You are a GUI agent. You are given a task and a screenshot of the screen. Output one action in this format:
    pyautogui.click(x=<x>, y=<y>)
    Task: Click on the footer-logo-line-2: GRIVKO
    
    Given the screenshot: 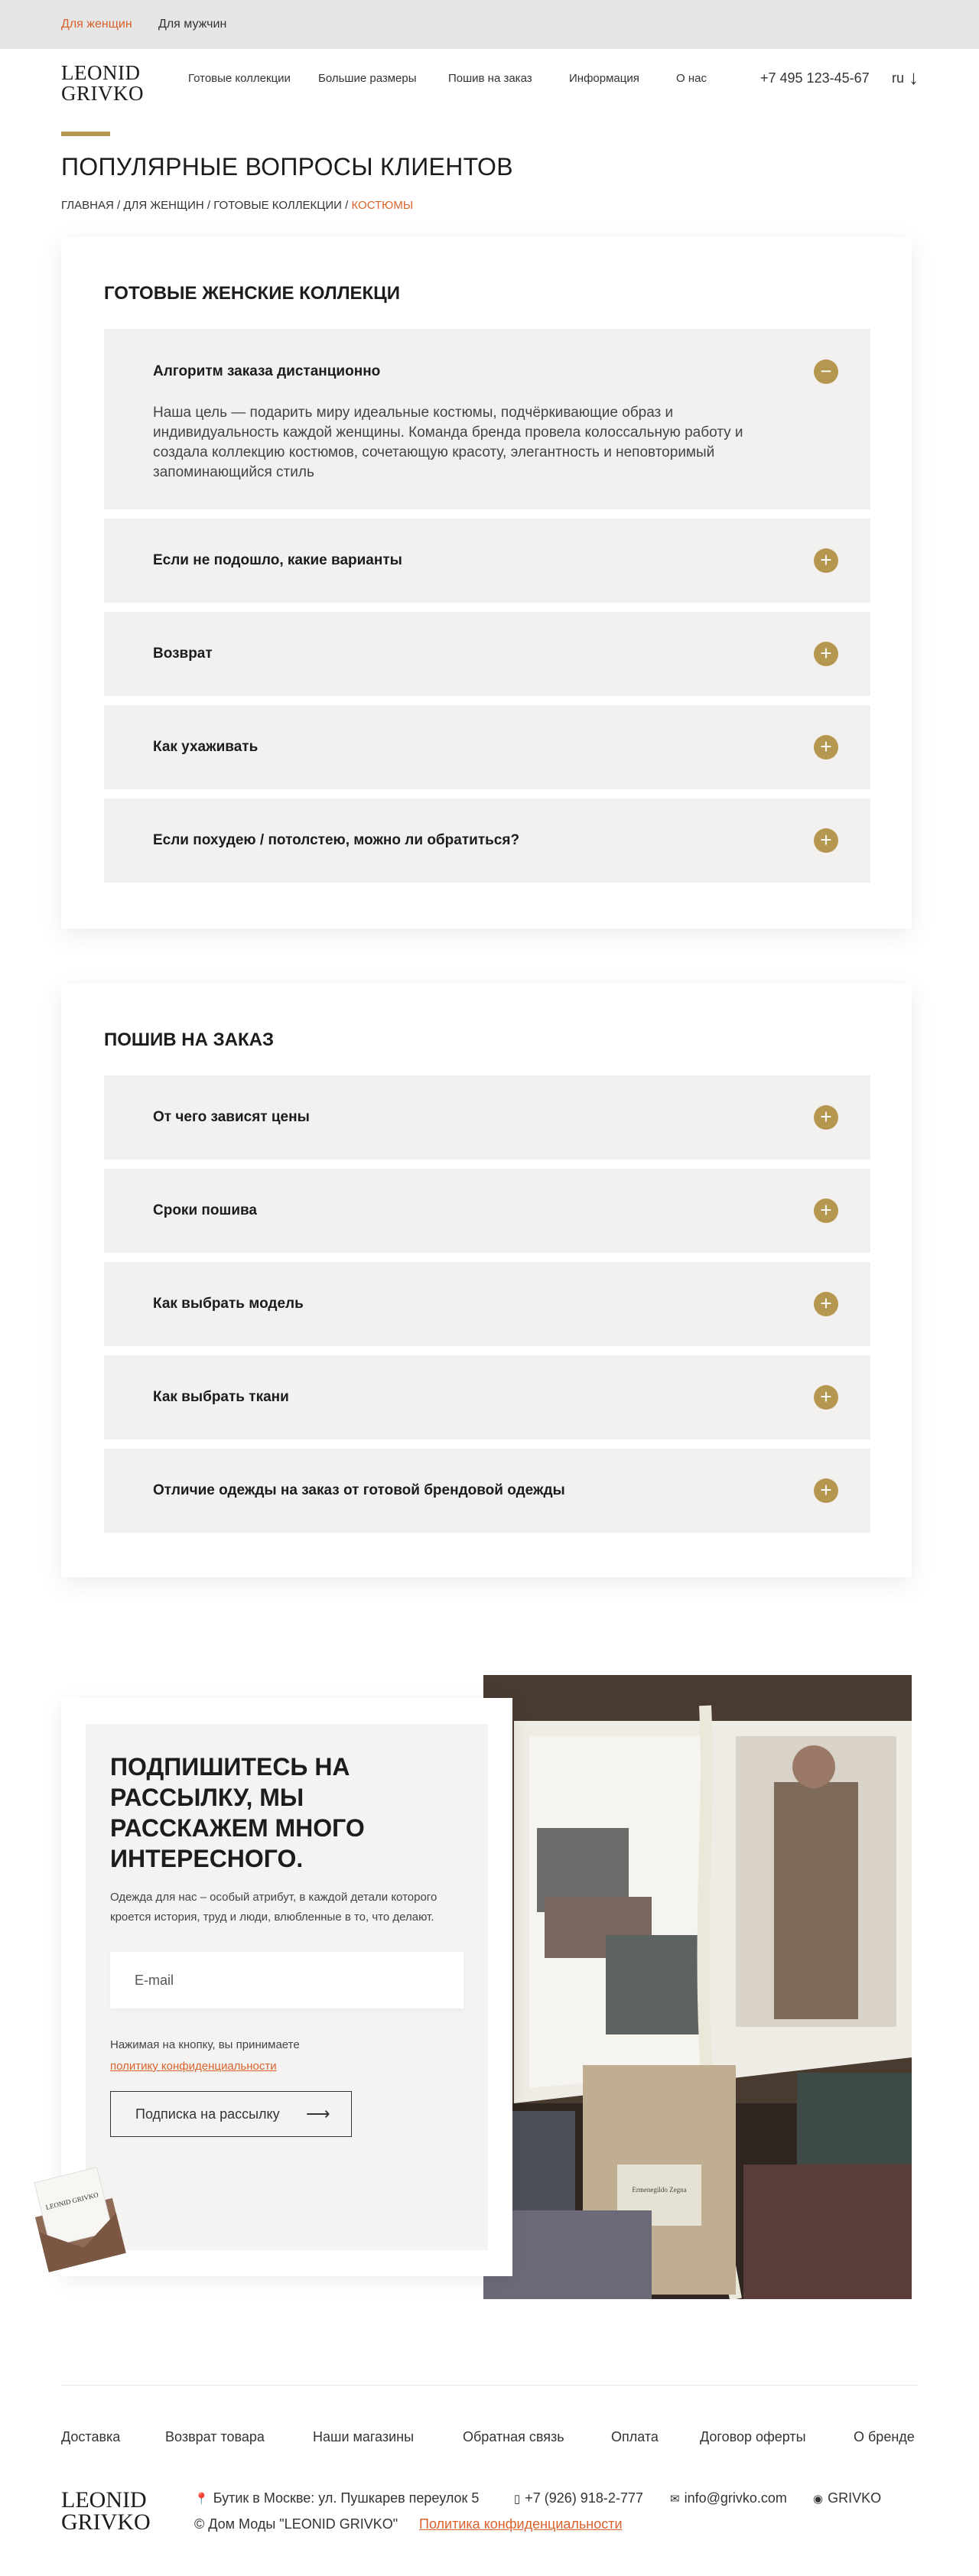 What is the action you would take?
    pyautogui.click(x=106, y=2522)
    